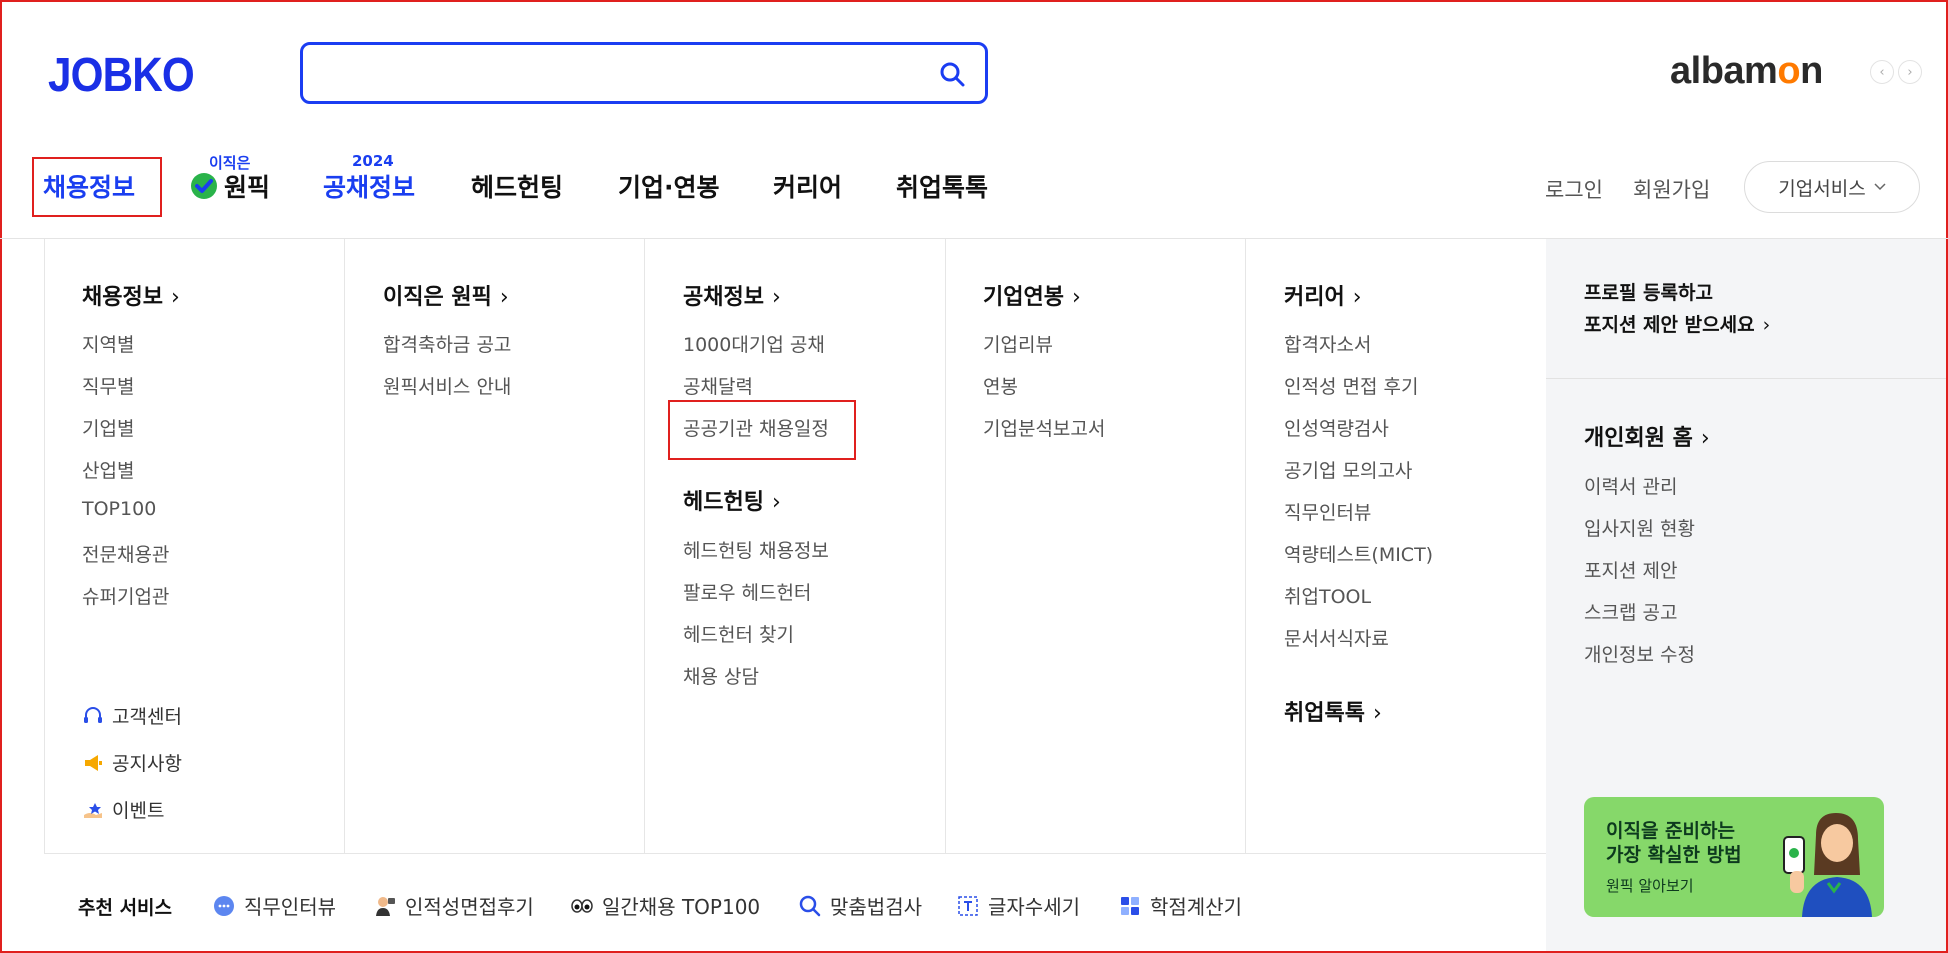  What do you see at coordinates (952, 74) in the screenshot?
I see `search-icon` at bounding box center [952, 74].